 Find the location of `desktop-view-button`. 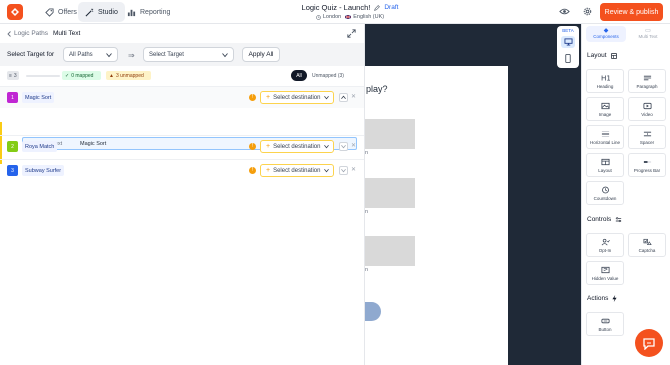

desktop-view-button is located at coordinates (568, 42).